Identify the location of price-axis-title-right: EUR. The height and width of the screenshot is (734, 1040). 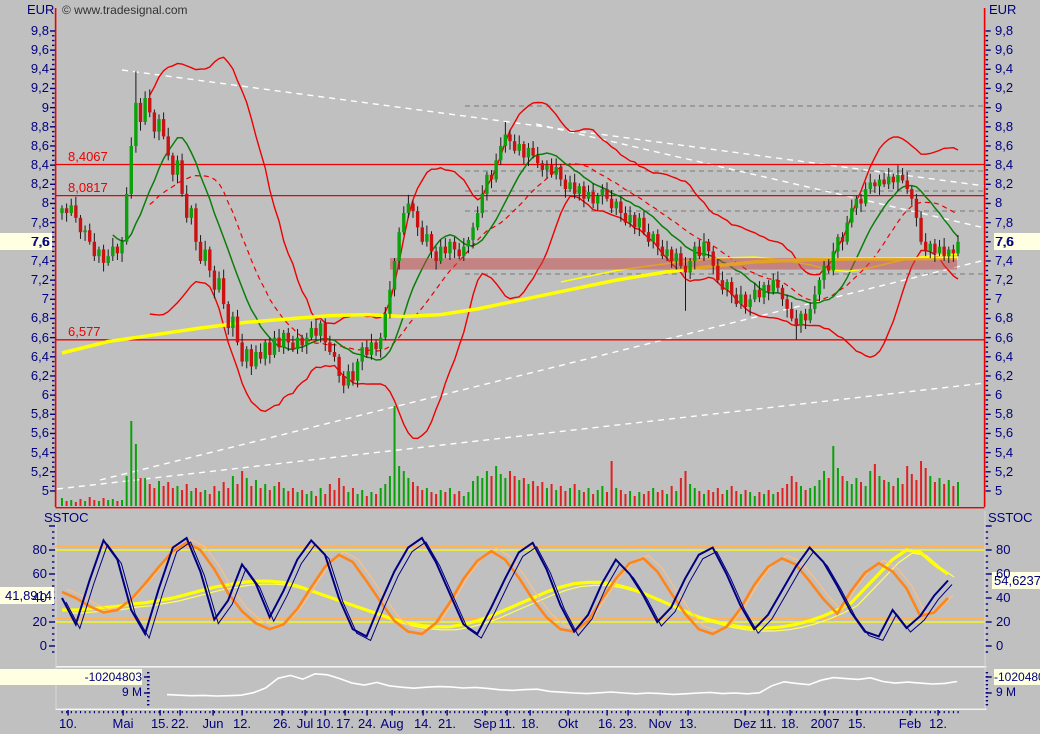
(1003, 9).